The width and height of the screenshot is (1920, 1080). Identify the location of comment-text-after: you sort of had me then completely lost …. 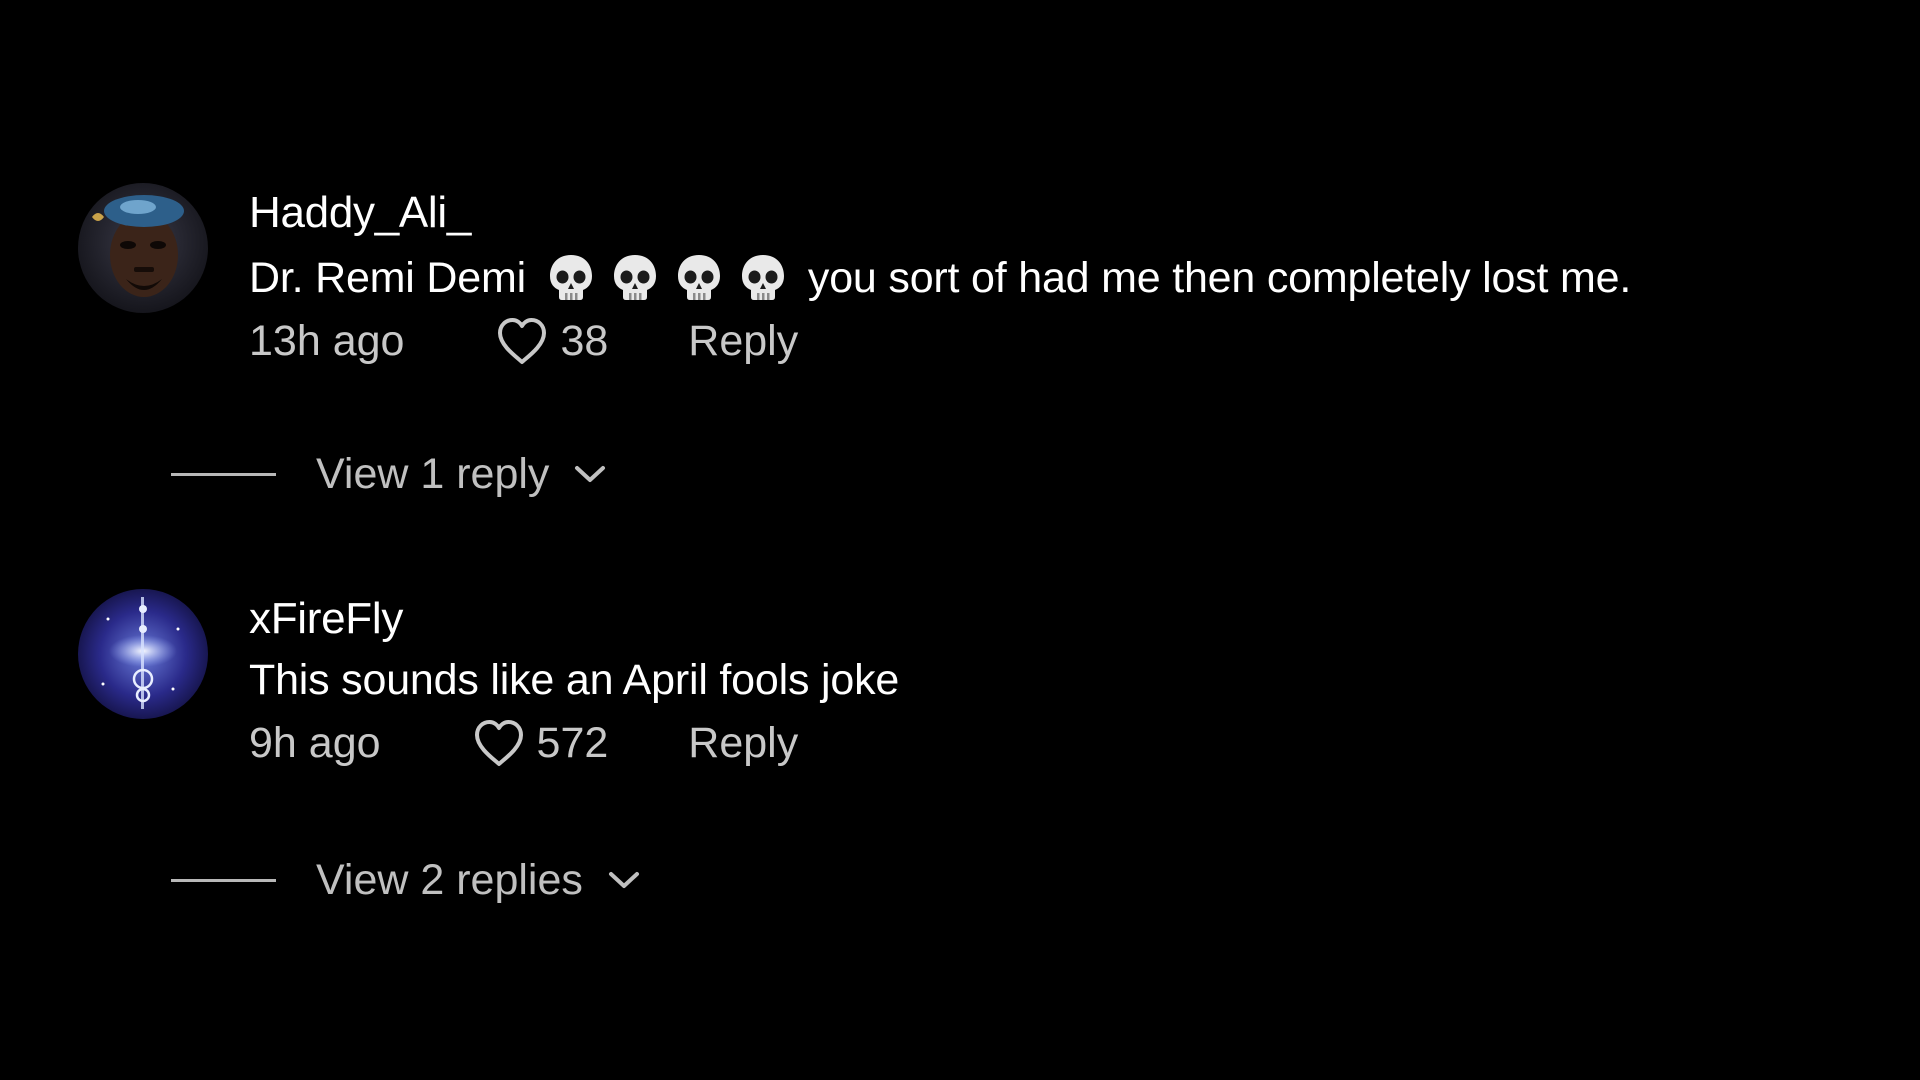
(1219, 278).